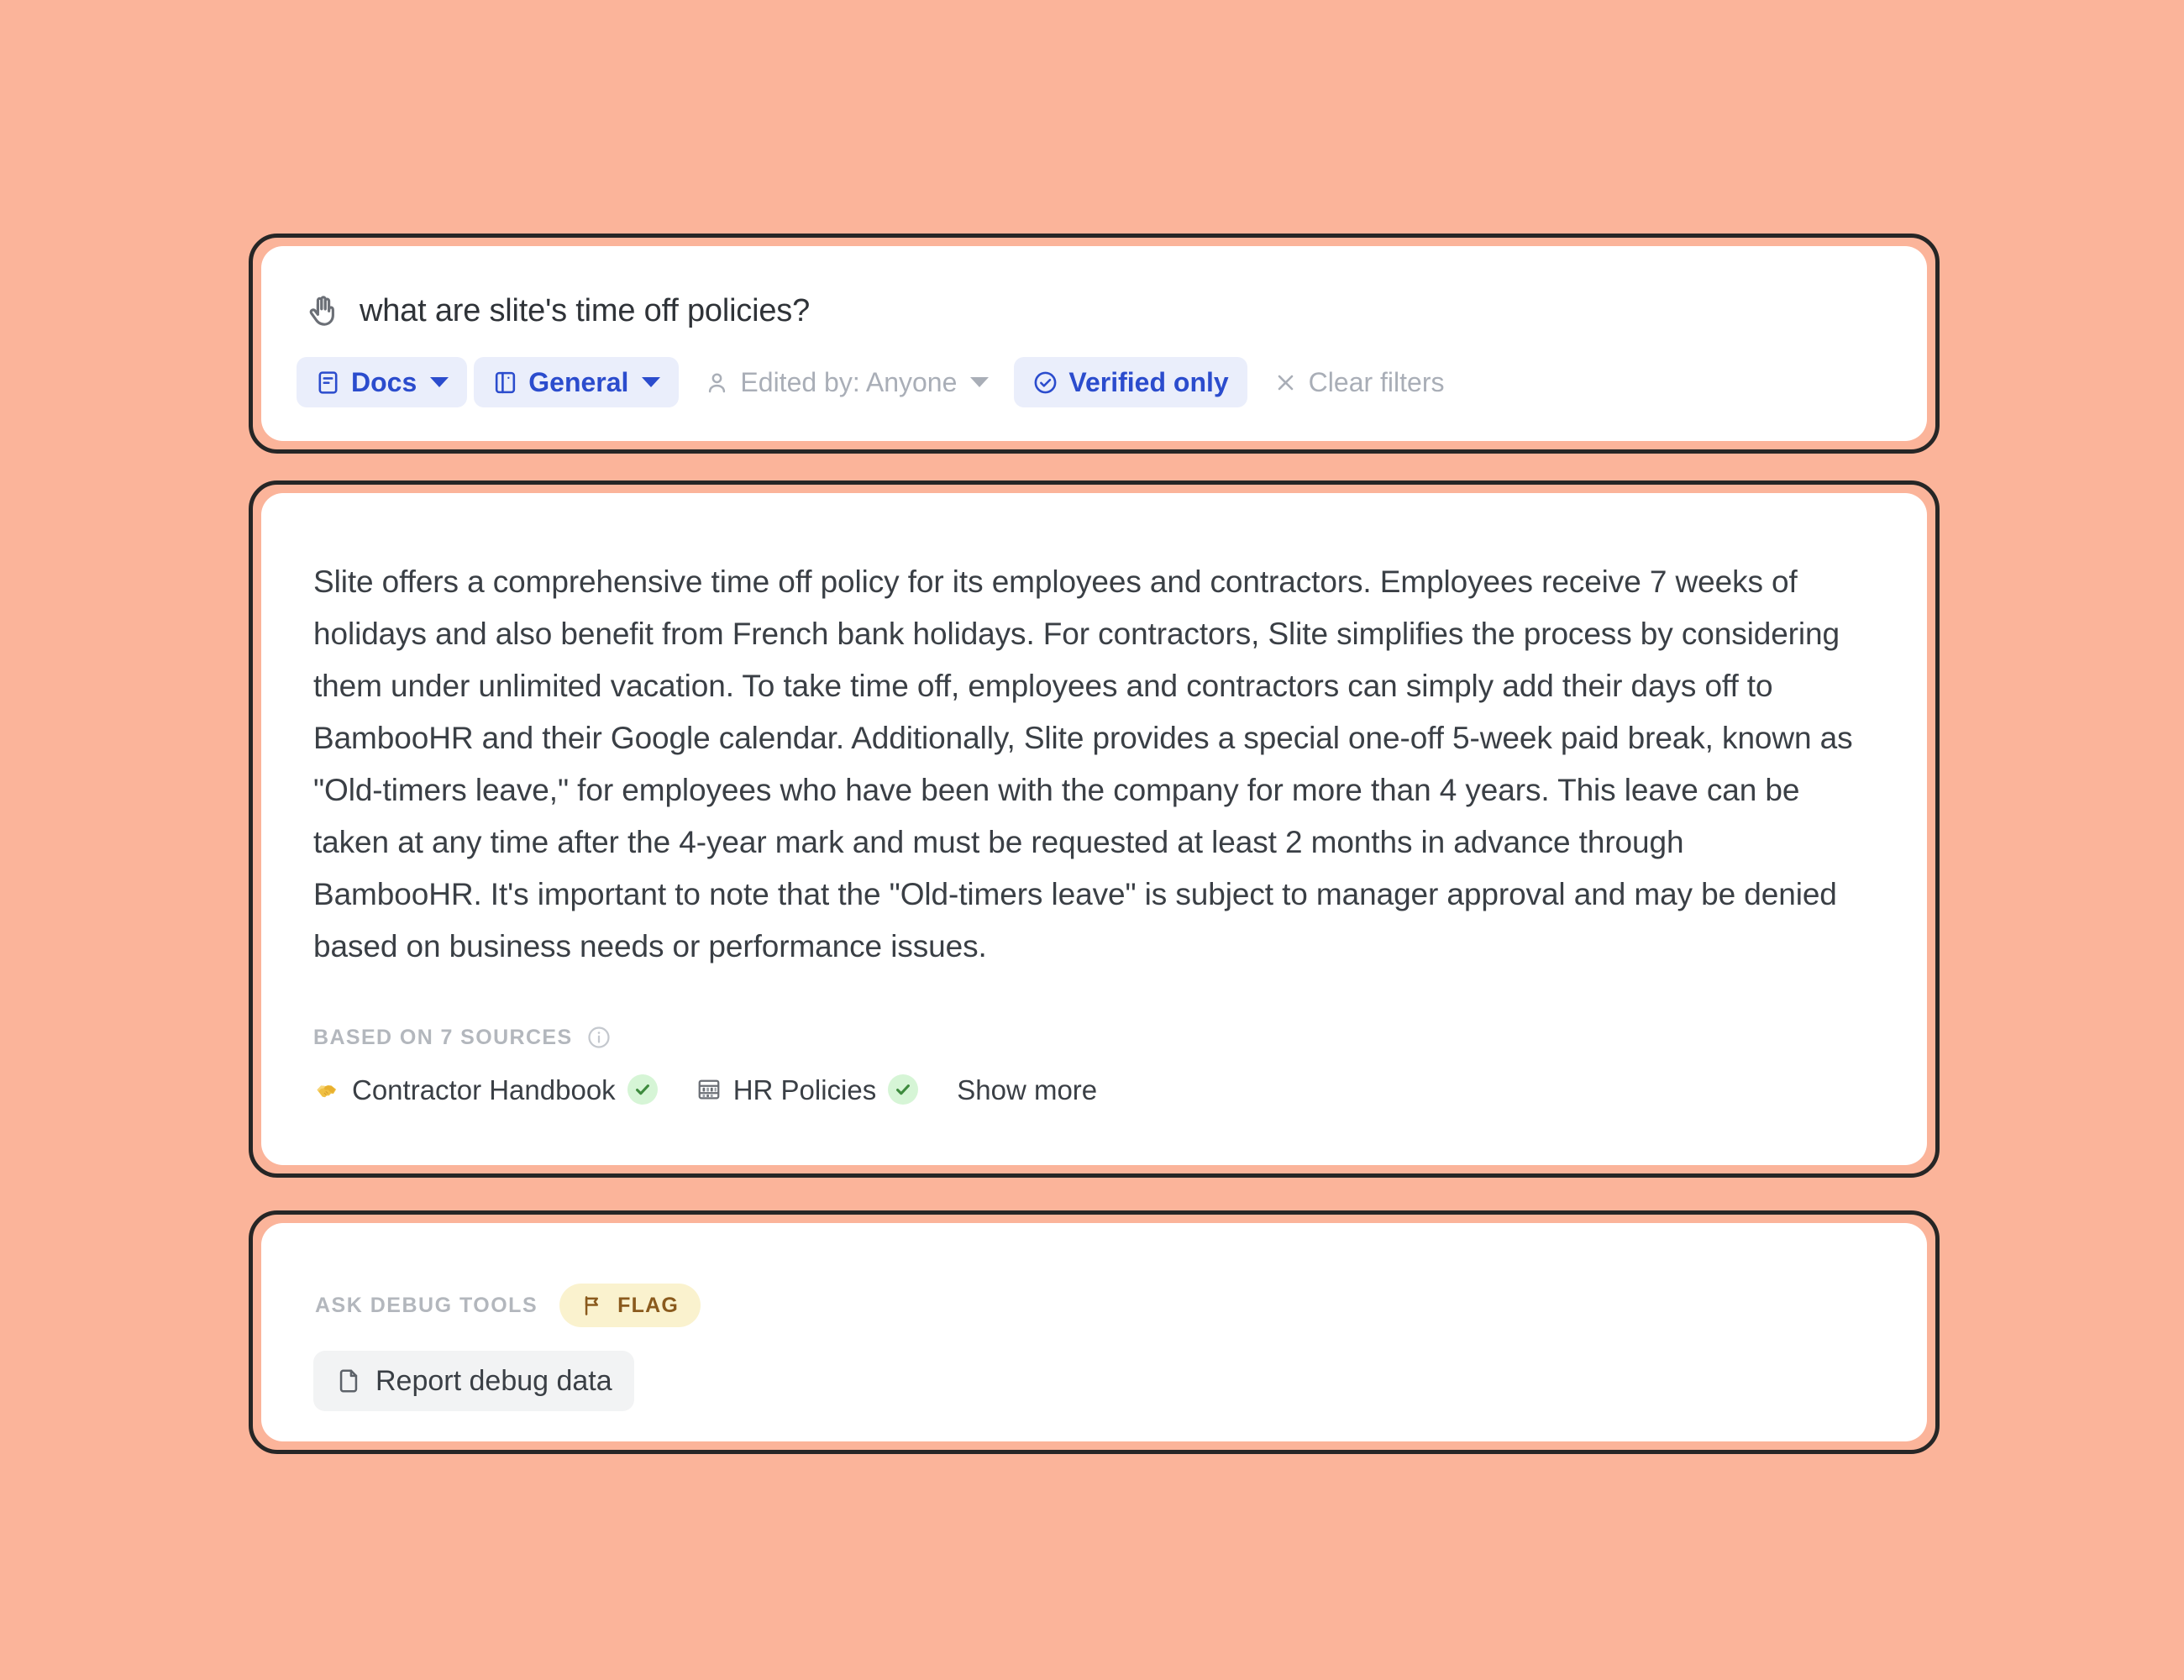 The width and height of the screenshot is (2184, 1680). I want to click on person-icon, so click(717, 383).